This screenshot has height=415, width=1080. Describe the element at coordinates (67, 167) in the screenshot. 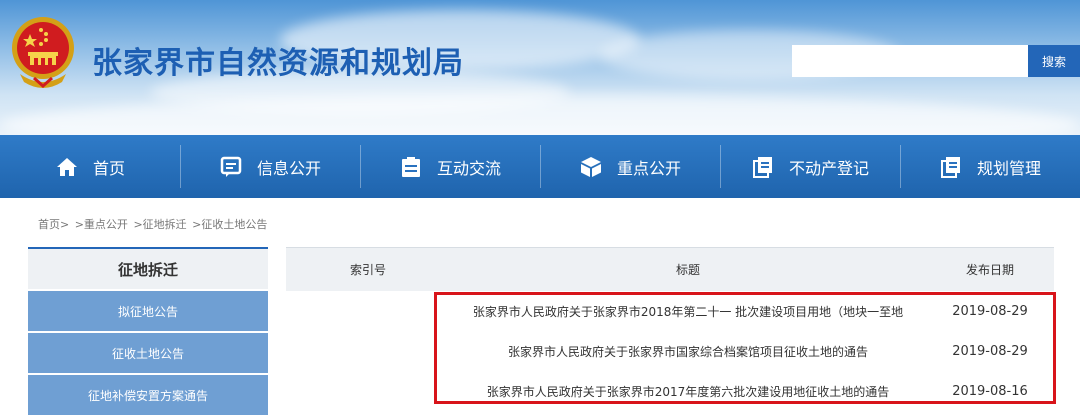

I see `home-icon` at that location.